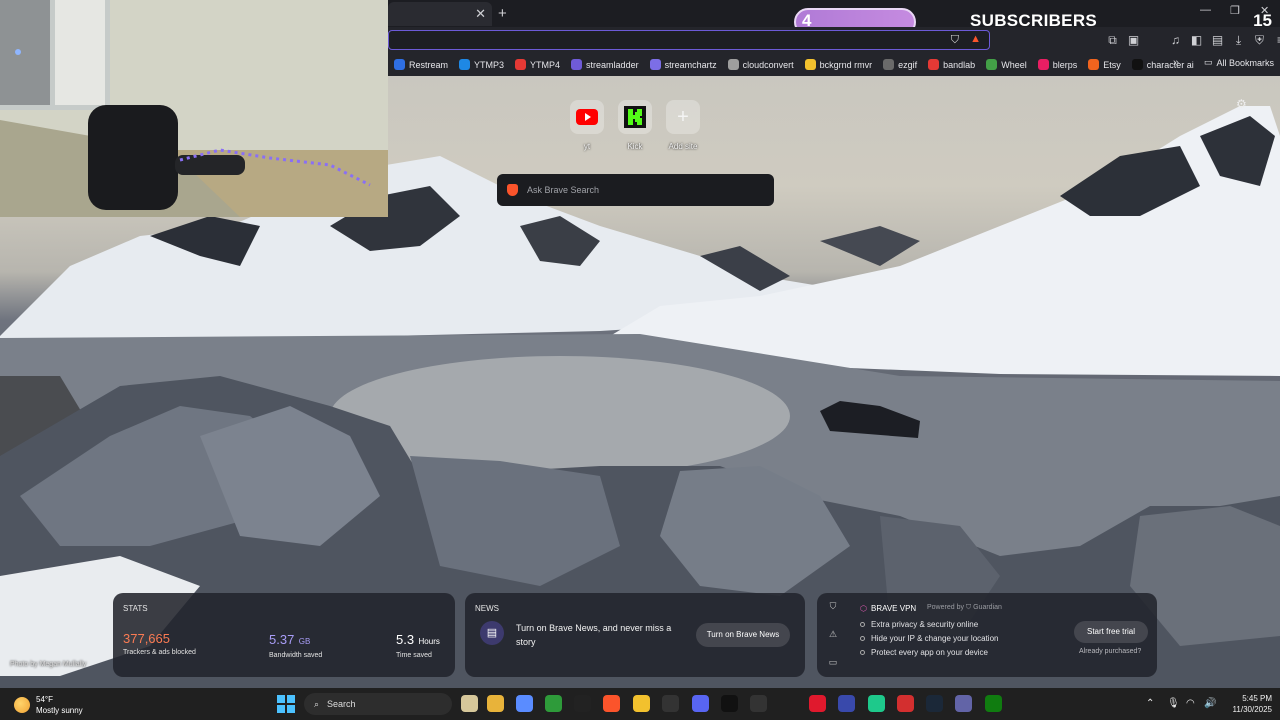  What do you see at coordinates (577, 64) in the screenshot?
I see `streamladder-icon` at bounding box center [577, 64].